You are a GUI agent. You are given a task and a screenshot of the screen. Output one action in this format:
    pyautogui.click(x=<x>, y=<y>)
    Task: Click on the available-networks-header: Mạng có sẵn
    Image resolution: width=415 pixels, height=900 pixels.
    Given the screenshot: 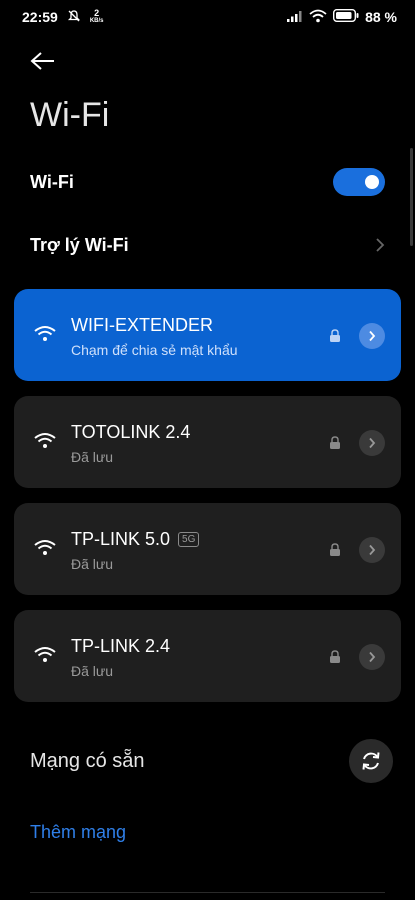 What is the action you would take?
    pyautogui.click(x=211, y=761)
    